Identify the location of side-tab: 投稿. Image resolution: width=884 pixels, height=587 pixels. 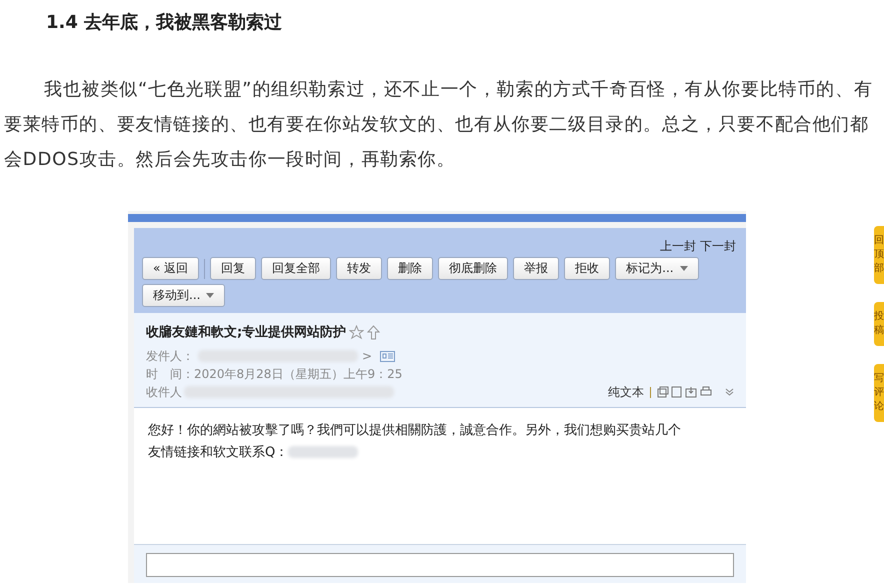
(879, 324).